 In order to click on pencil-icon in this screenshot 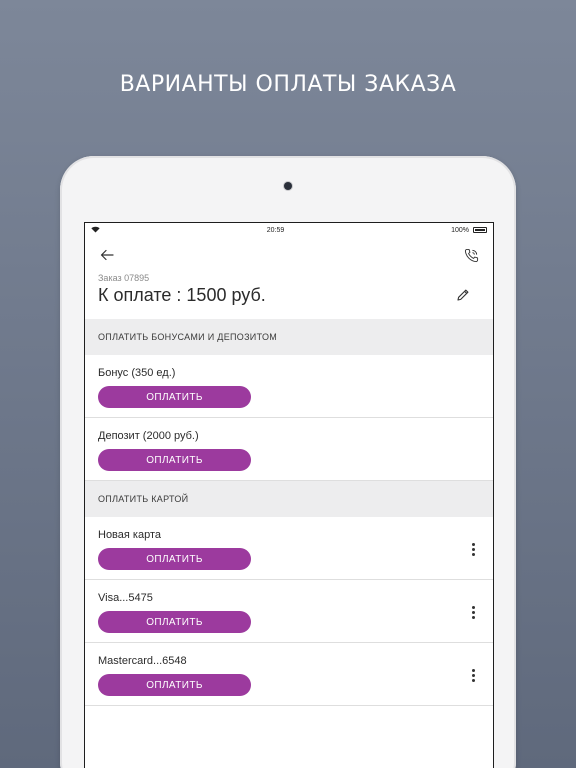, I will do `click(463, 295)`.